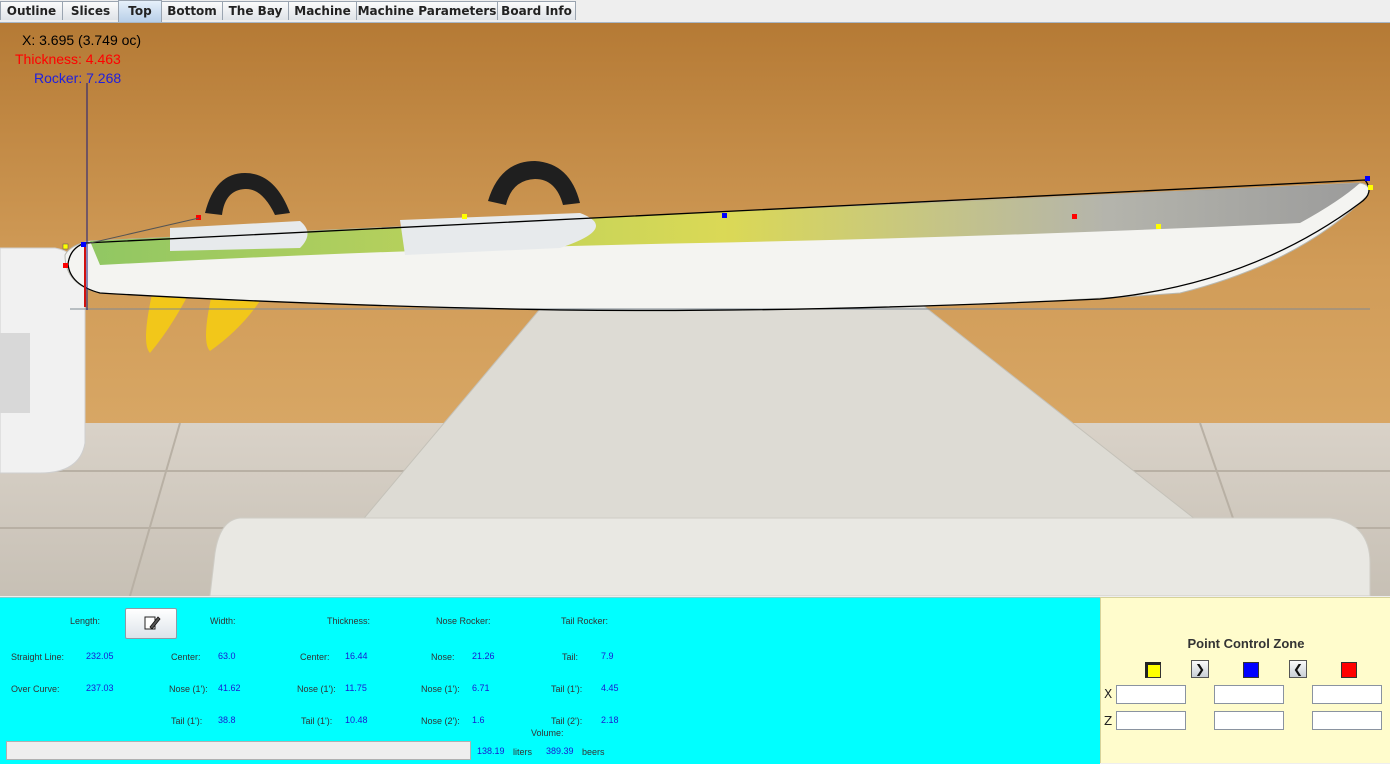 Image resolution: width=1390 pixels, height=764 pixels. What do you see at coordinates (223, 621) in the screenshot?
I see `width-label: Width:` at bounding box center [223, 621].